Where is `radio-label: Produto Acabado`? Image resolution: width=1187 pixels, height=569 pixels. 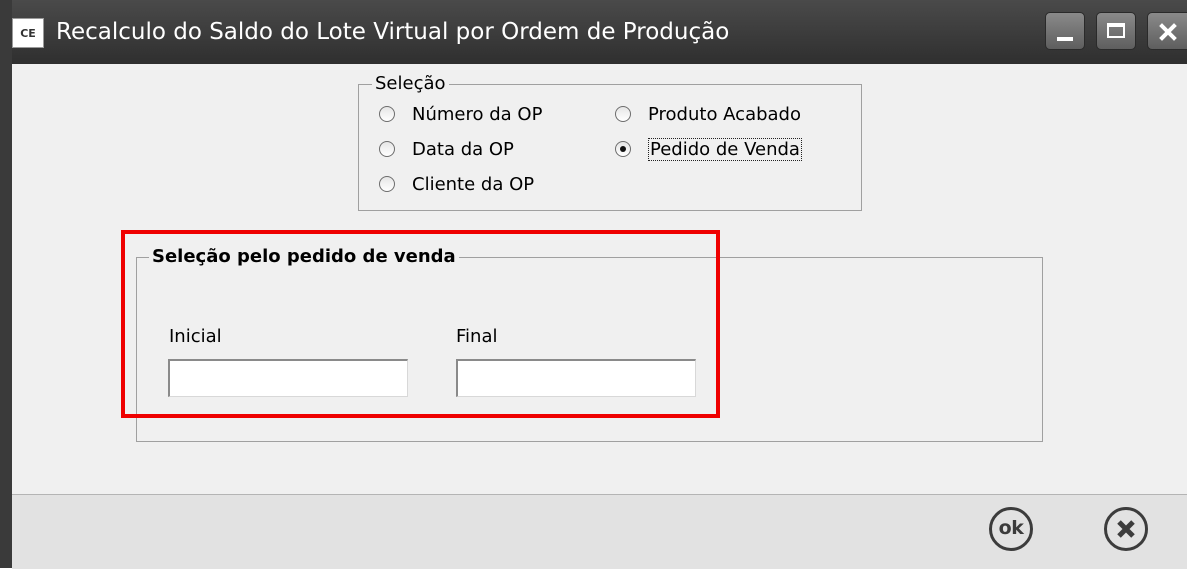 radio-label: Produto Acabado is located at coordinates (724, 114).